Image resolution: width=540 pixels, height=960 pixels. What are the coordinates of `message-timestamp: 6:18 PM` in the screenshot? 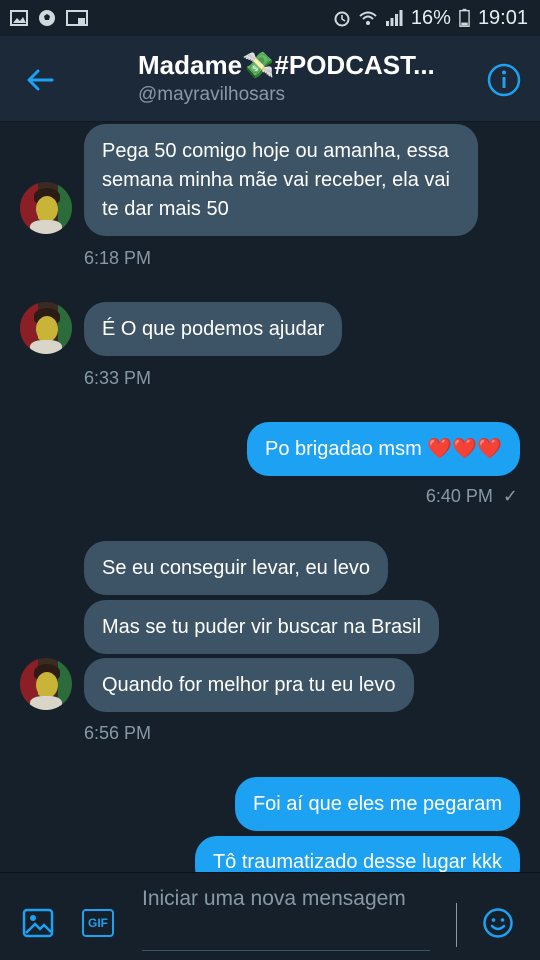 It's located at (118, 258).